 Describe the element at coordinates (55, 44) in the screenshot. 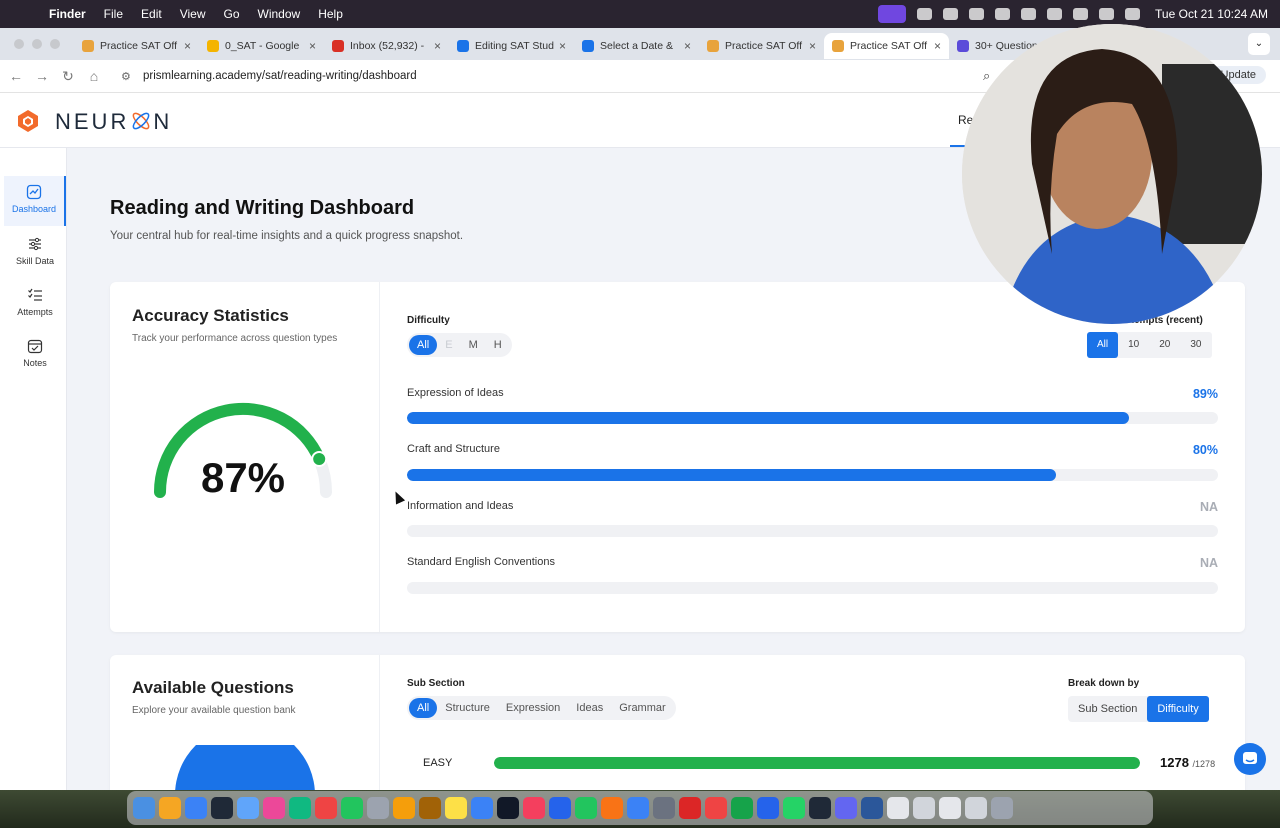

I see `zoom-window-button` at that location.